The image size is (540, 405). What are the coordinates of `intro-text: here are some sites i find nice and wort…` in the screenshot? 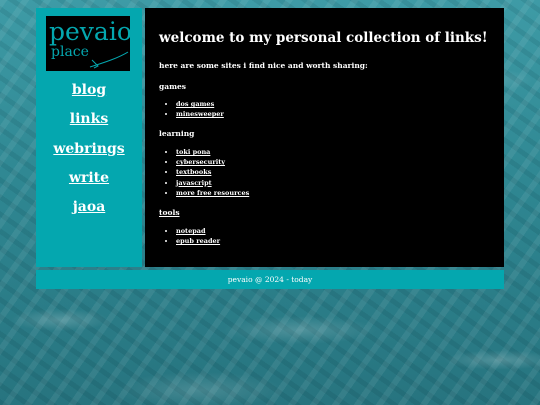 It's located at (263, 65).